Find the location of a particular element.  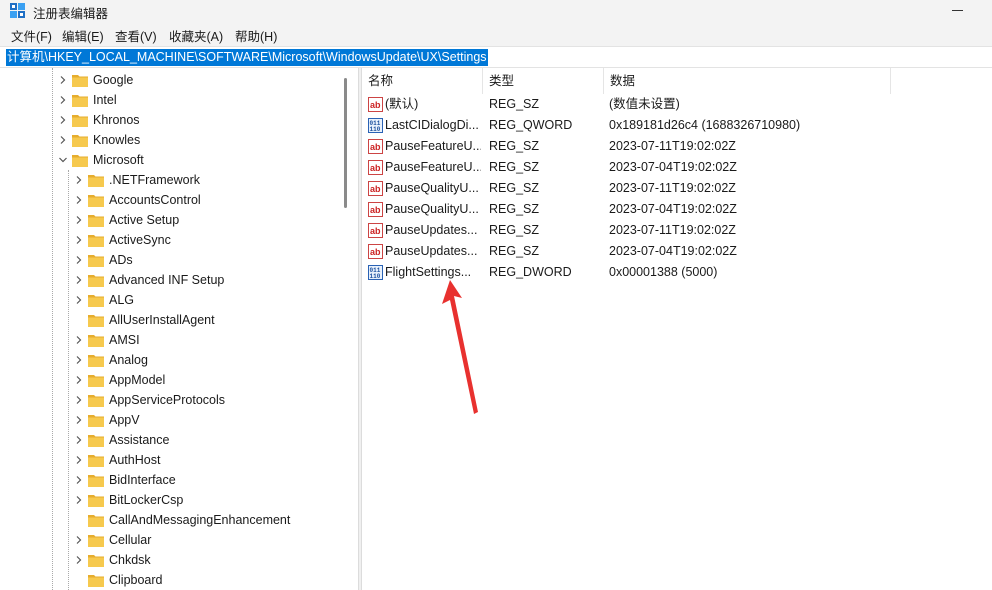

value-data: (数值未设置) is located at coordinates (644, 104).